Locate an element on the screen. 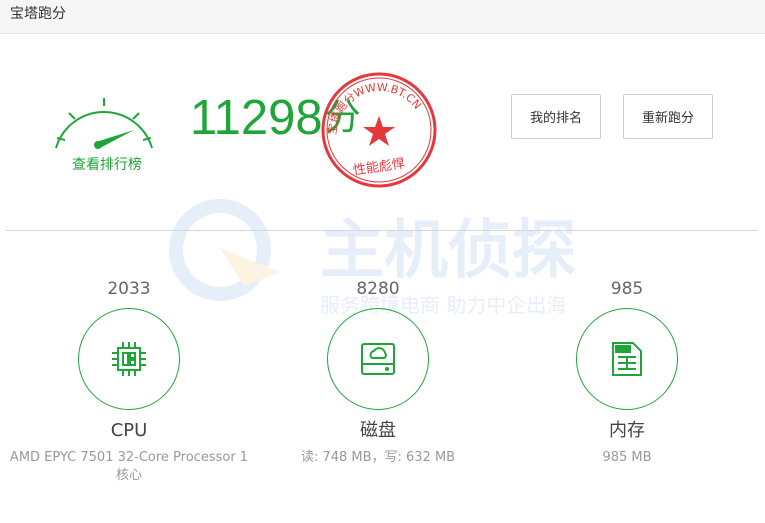  memory-score: 985 is located at coordinates (627, 289).